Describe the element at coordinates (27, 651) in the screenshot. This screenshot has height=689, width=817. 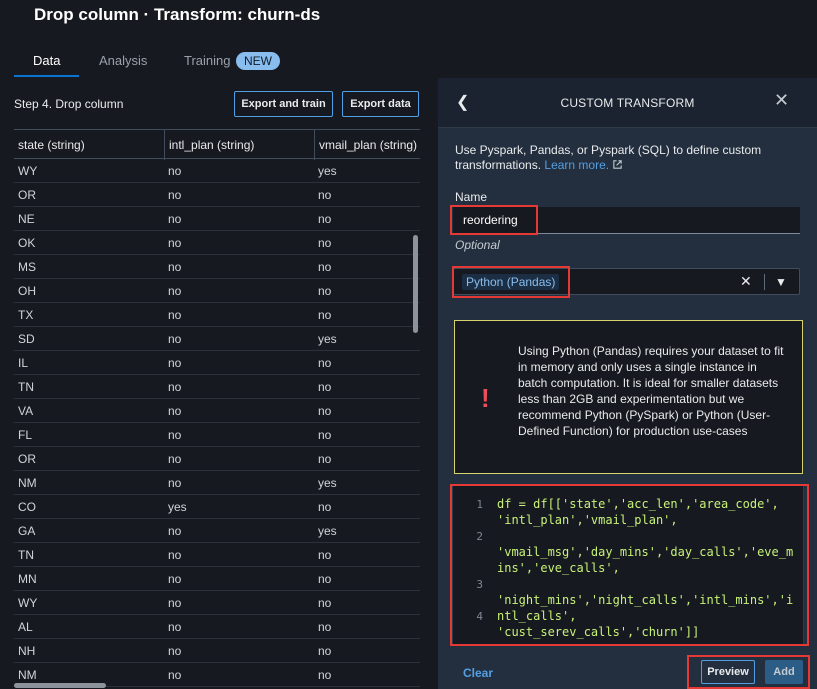
I see `table-cell: NH` at that location.